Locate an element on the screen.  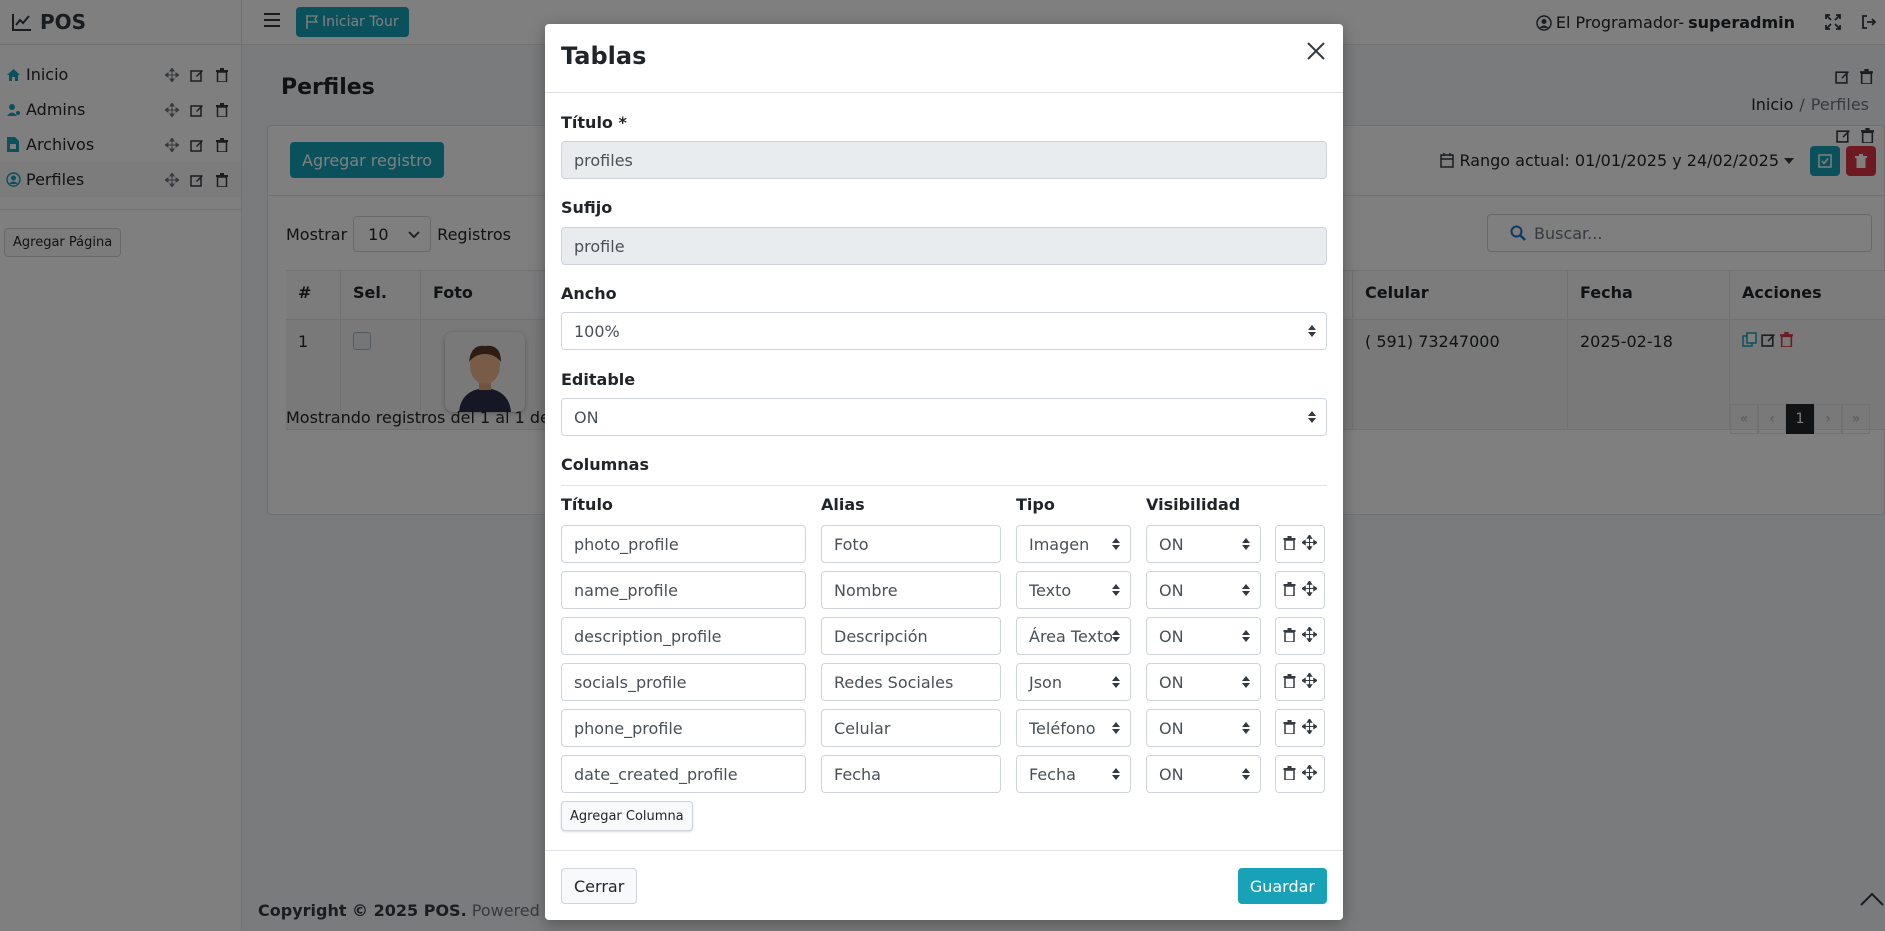
column-type-select: Teléfono is located at coordinates (1073, 728).